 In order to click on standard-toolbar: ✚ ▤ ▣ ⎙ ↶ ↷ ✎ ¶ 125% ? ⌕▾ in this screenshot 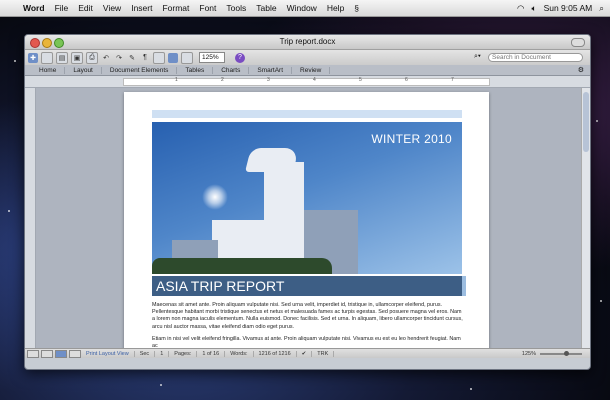, I will do `click(307, 57)`.